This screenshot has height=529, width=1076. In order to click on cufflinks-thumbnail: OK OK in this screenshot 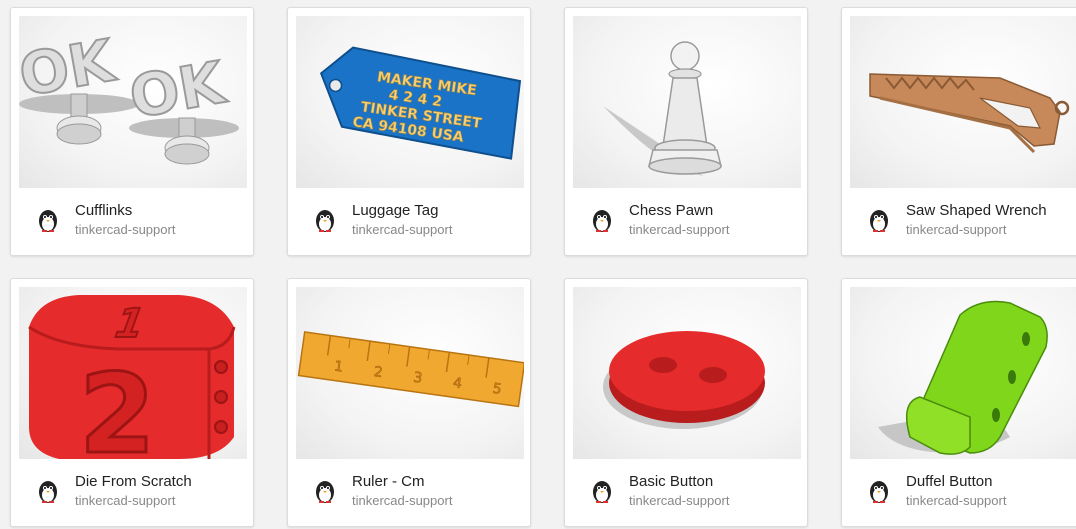, I will do `click(133, 102)`.